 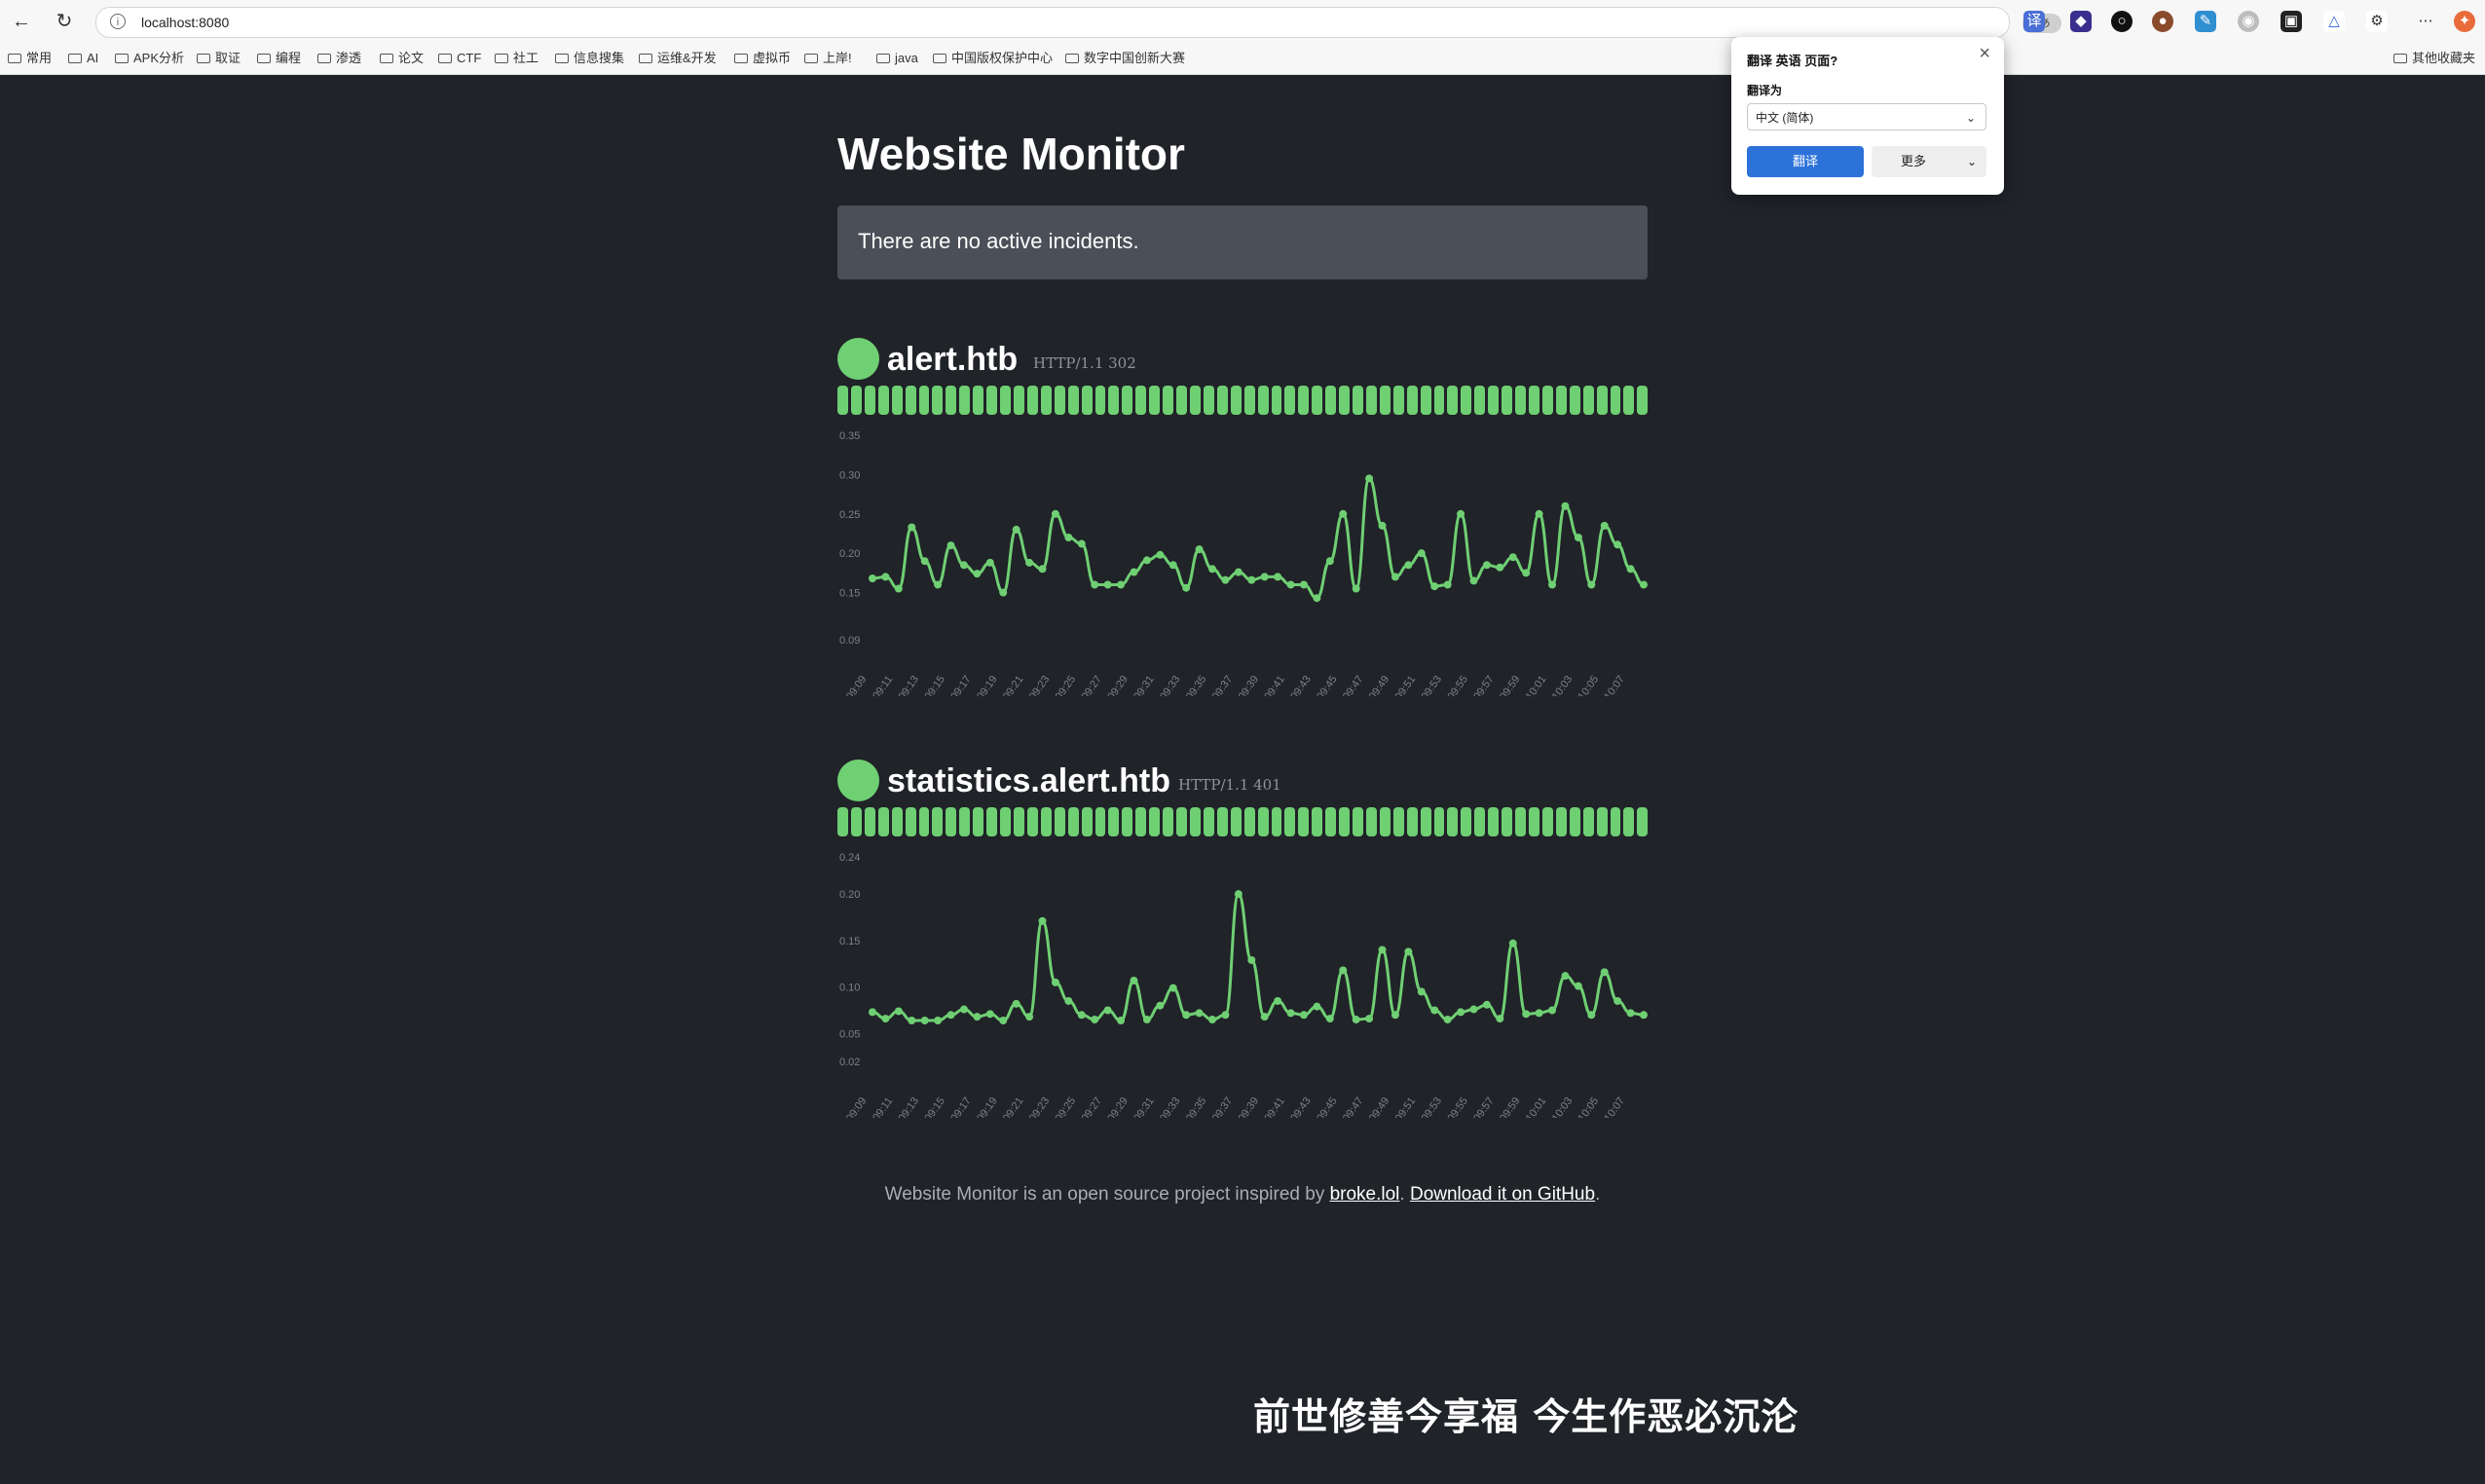 What do you see at coordinates (589, 58) in the screenshot?
I see `bookmark-folder: 信息搜集` at bounding box center [589, 58].